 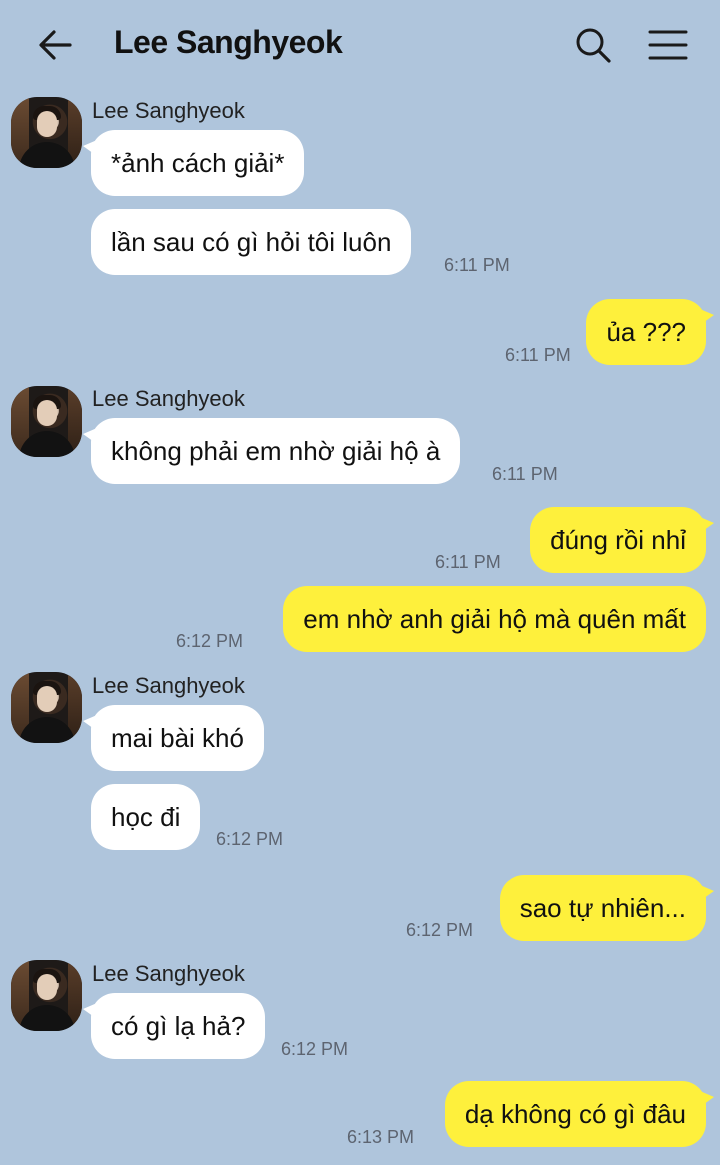 I want to click on message-bubble-incoming: không phải em nhờ giải hộ à, so click(x=271, y=451).